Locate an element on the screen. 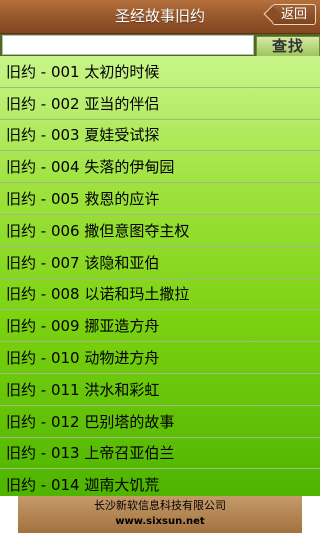 This screenshot has height=533, width=320. search-bar: 查找 is located at coordinates (160, 45).